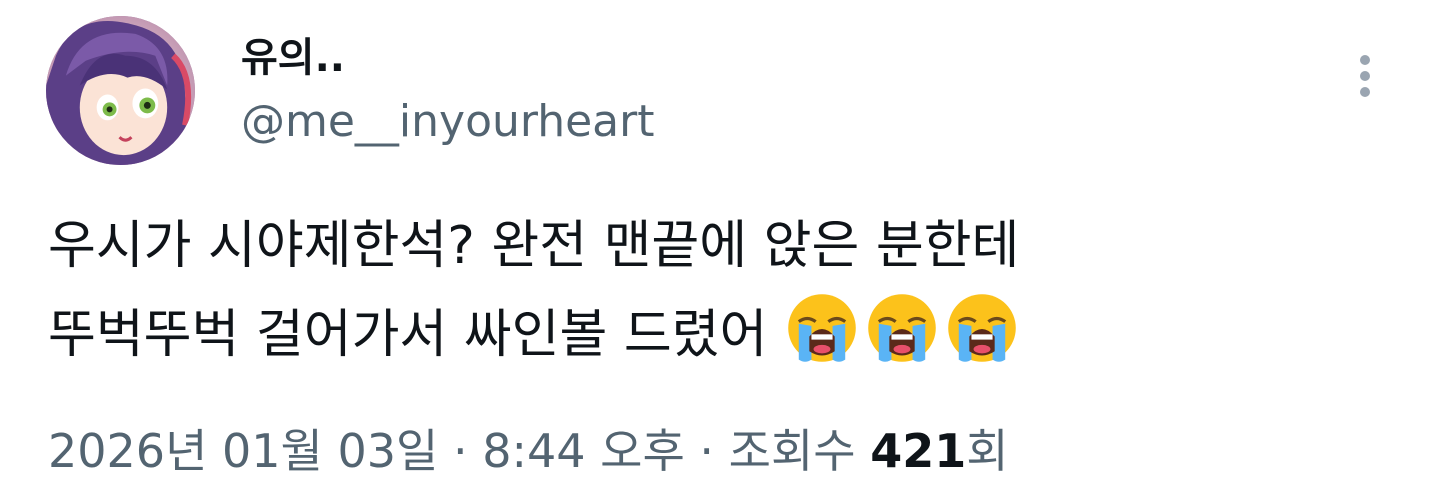 Image resolution: width=1440 pixels, height=488 pixels. What do you see at coordinates (918, 451) in the screenshot?
I see `views-count: 421` at bounding box center [918, 451].